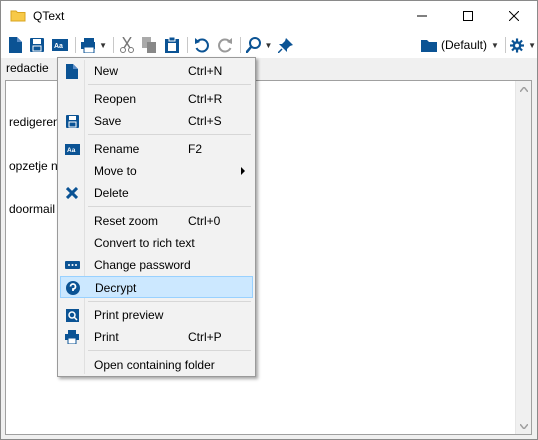  I want to click on menu-item-decrypt: Decrypt, so click(156, 287).